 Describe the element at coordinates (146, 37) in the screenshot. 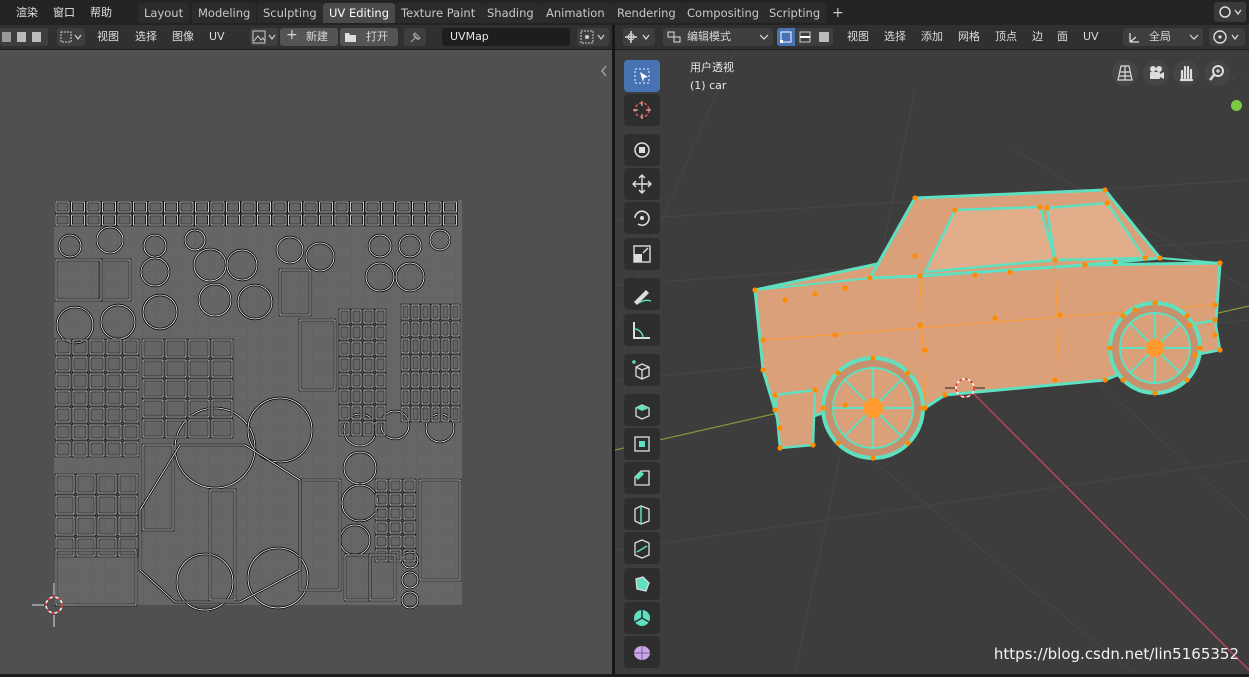

I see `uv-menu-select: 选择` at that location.